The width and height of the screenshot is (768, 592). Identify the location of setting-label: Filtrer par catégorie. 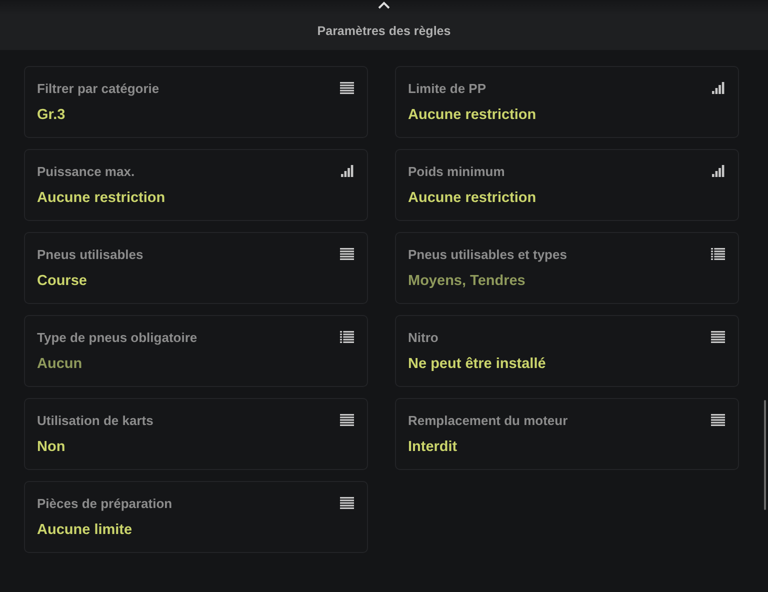
(98, 88).